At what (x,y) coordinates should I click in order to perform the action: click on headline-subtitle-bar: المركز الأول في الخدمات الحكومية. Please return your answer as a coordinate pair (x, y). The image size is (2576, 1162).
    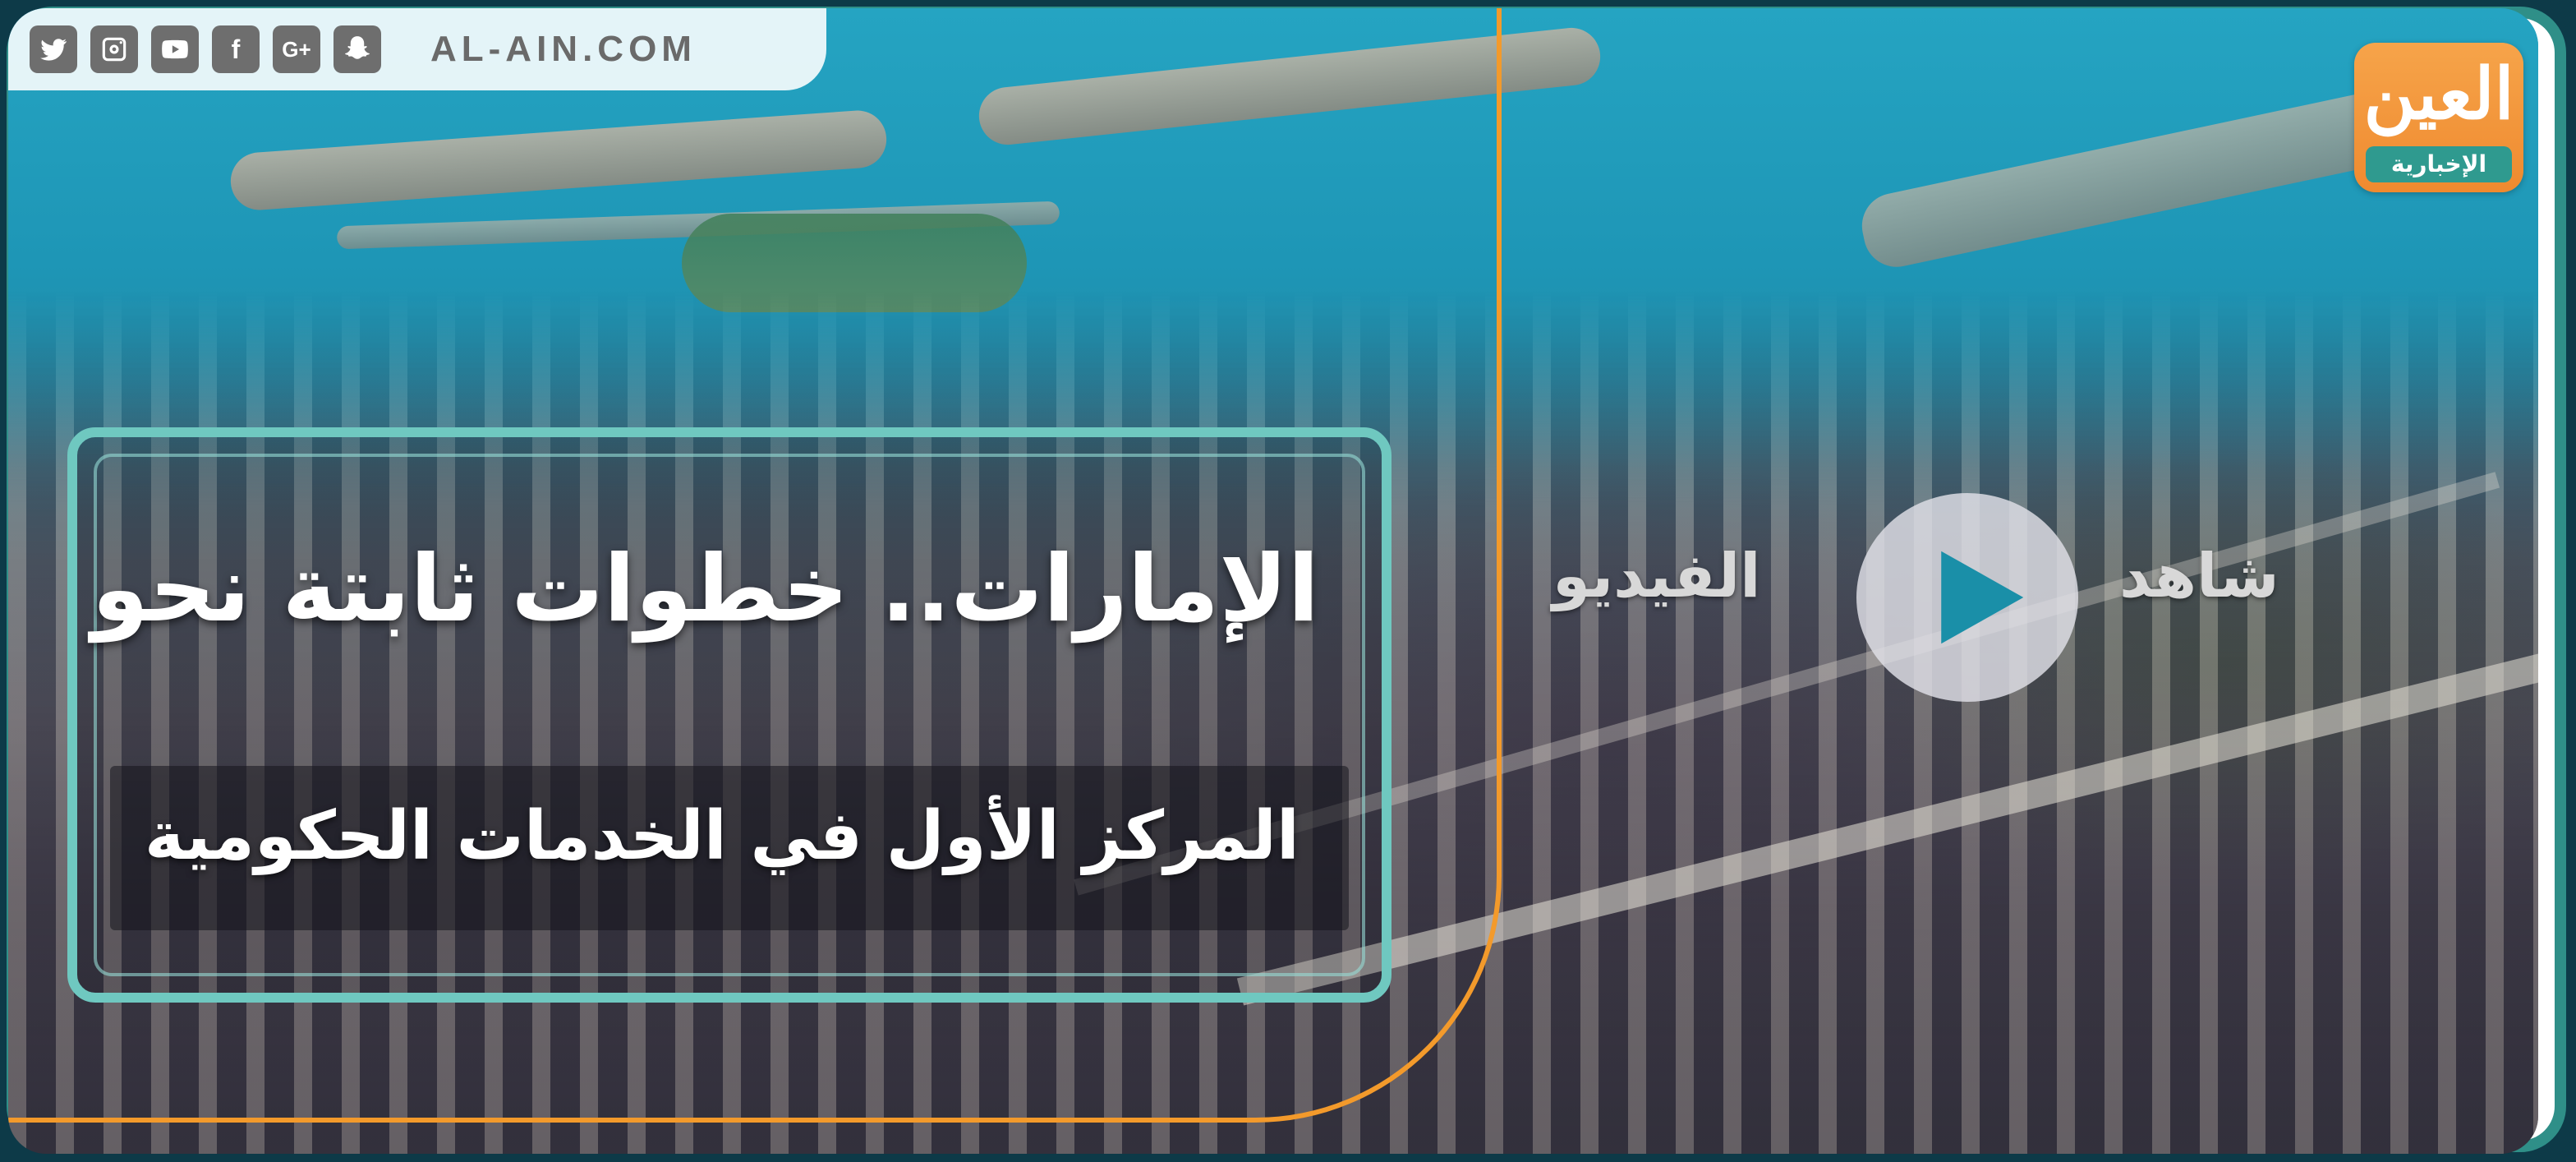
    Looking at the image, I should click on (730, 848).